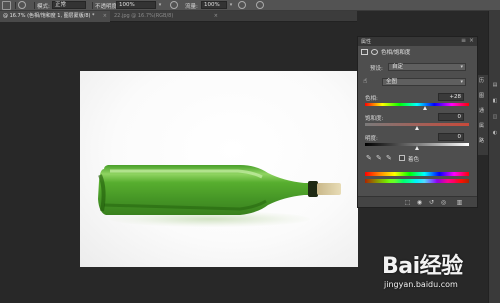  I want to click on panel-title: 属性, so click(366, 42).